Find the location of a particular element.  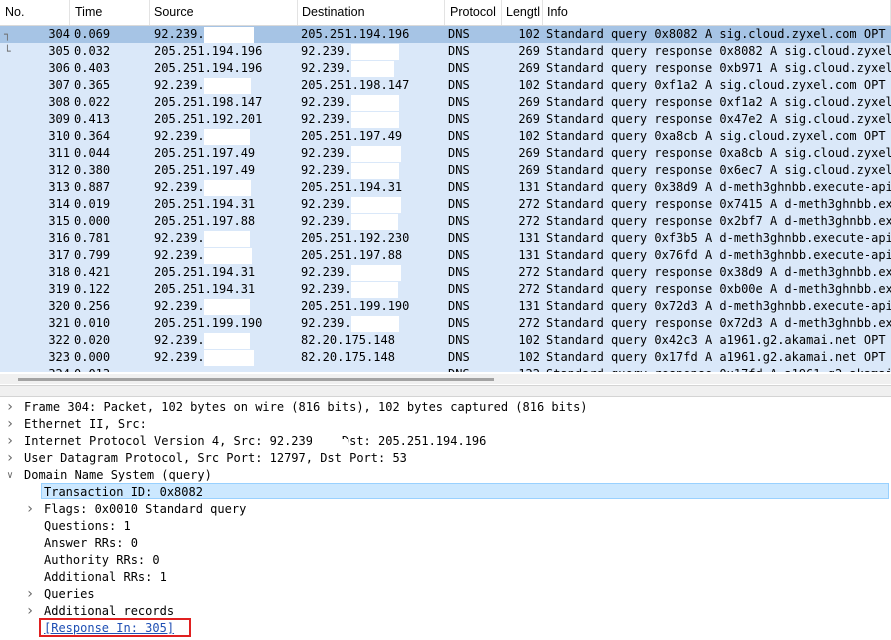

detail-text: Queries is located at coordinates (69, 594).